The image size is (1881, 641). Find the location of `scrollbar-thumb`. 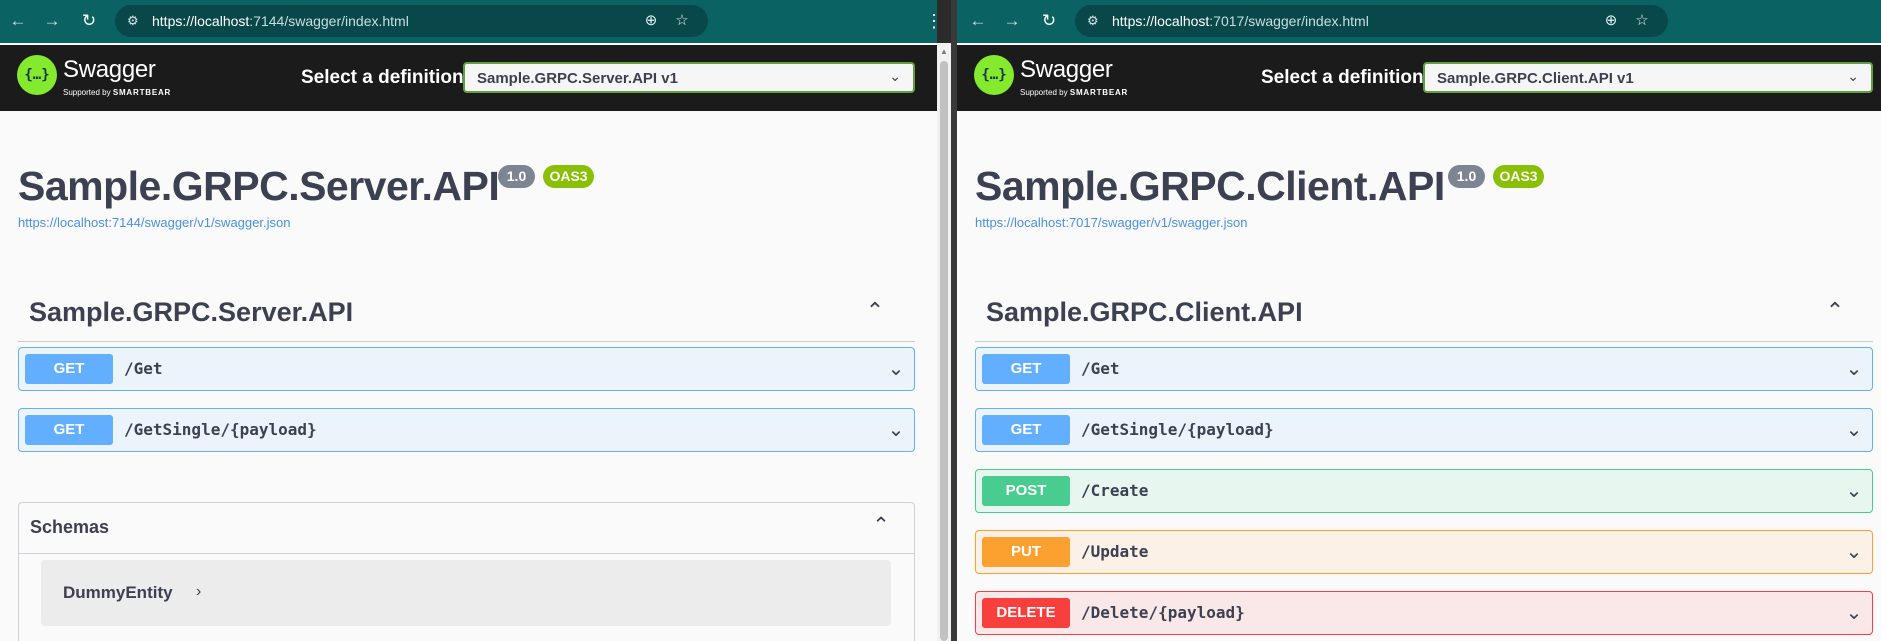

scrollbar-thumb is located at coordinates (944, 351).